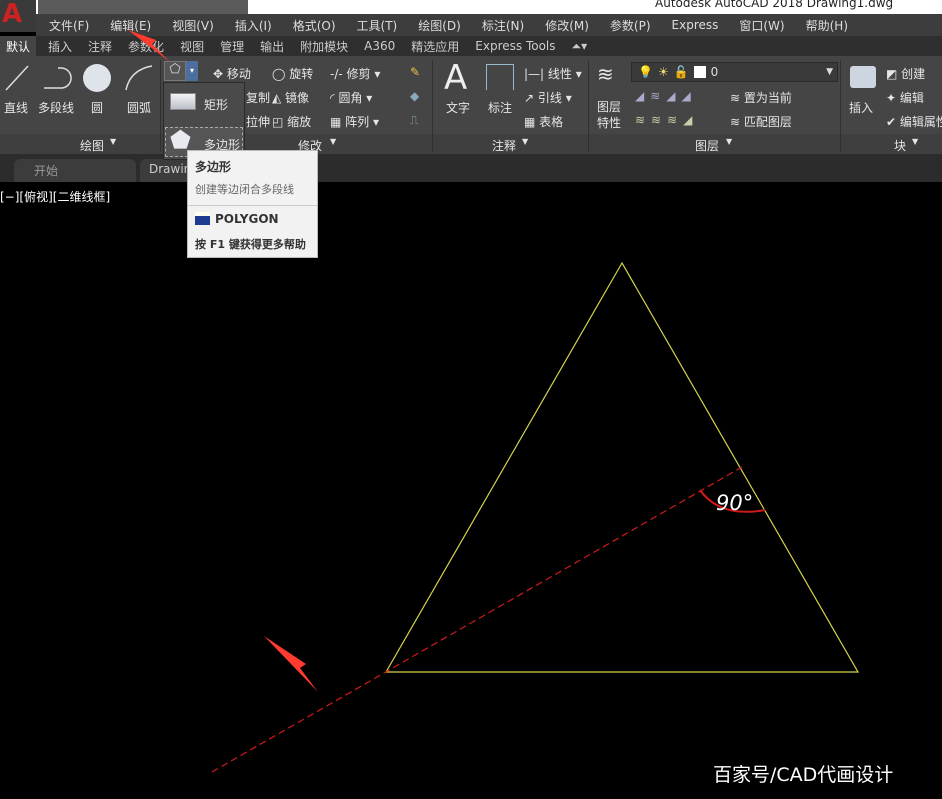  What do you see at coordinates (213, 167) in the screenshot?
I see `tooltip-title: 多边形` at bounding box center [213, 167].